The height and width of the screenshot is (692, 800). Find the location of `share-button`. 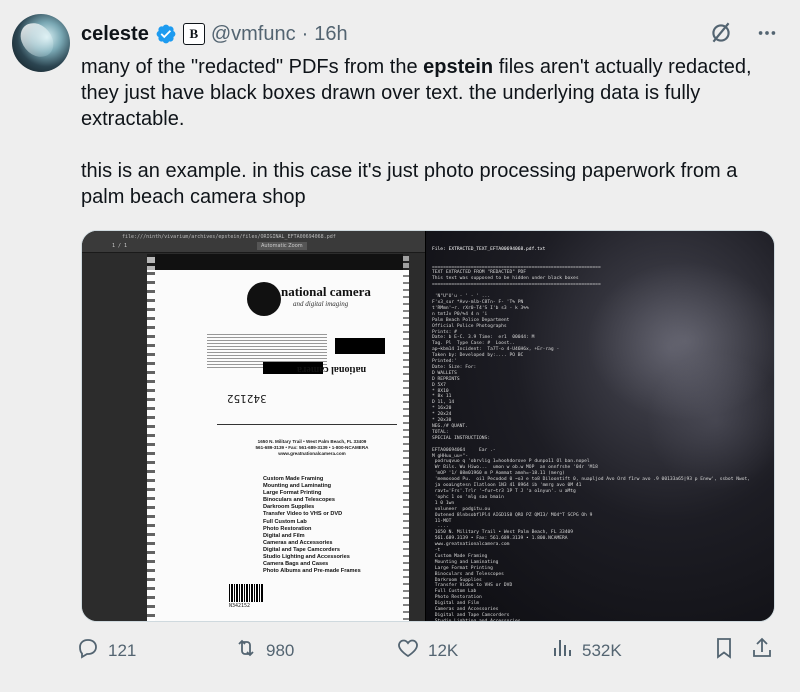

share-button is located at coordinates (762, 650).